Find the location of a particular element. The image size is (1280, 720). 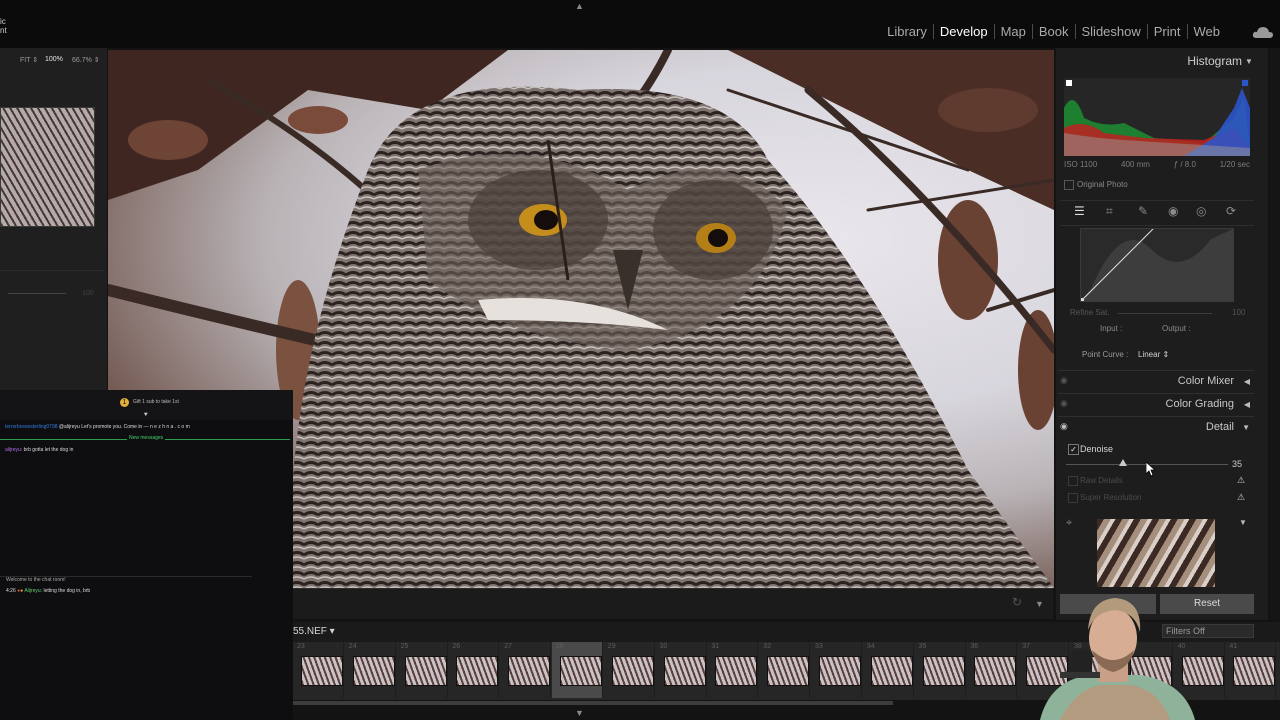

filmstrip-cell: 23 is located at coordinates (318, 670).